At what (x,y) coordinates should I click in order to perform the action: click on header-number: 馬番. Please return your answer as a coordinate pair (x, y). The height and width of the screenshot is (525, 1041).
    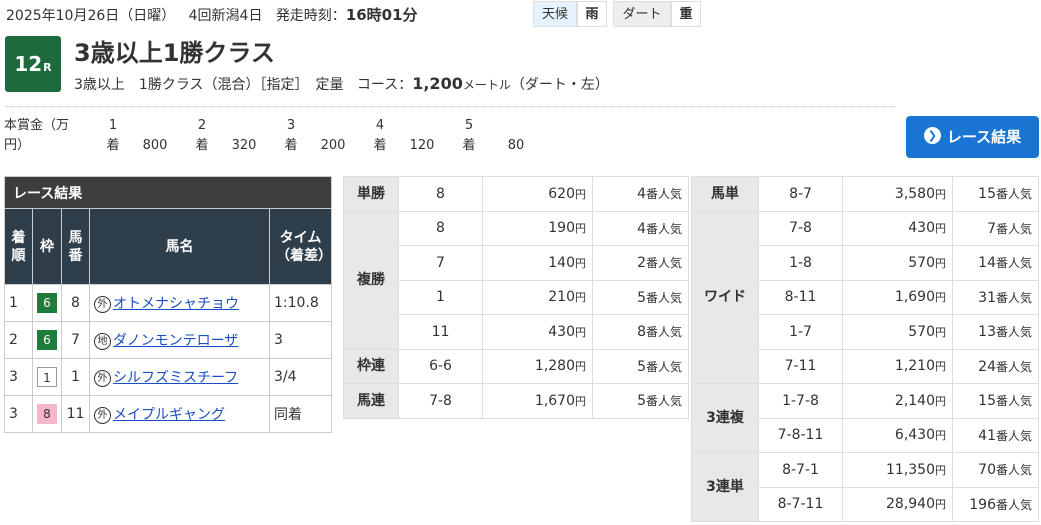
    Looking at the image, I should click on (75, 246).